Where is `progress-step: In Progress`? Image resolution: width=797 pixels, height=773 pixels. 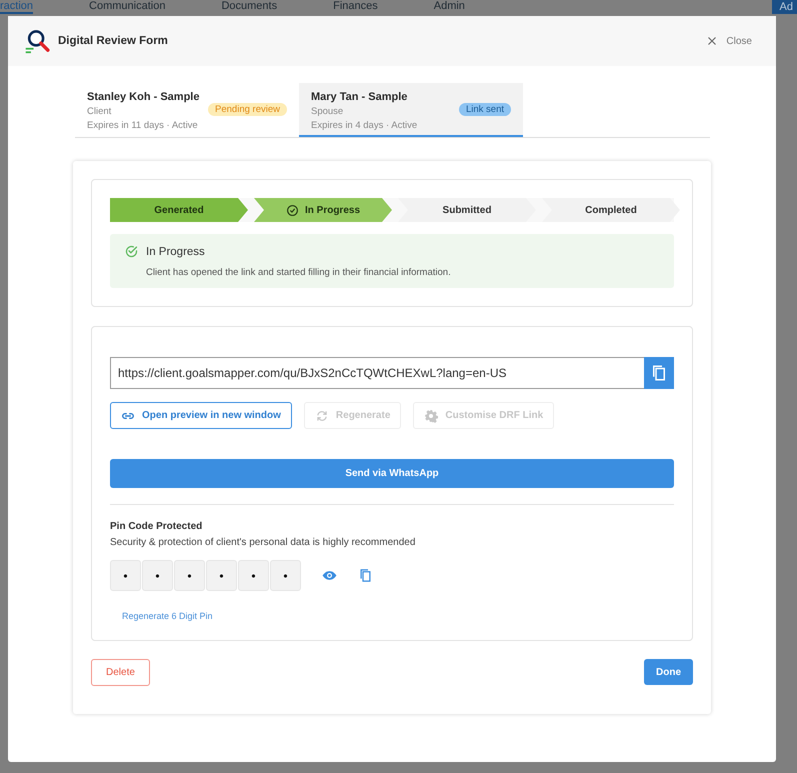
progress-step: In Progress is located at coordinates (323, 210).